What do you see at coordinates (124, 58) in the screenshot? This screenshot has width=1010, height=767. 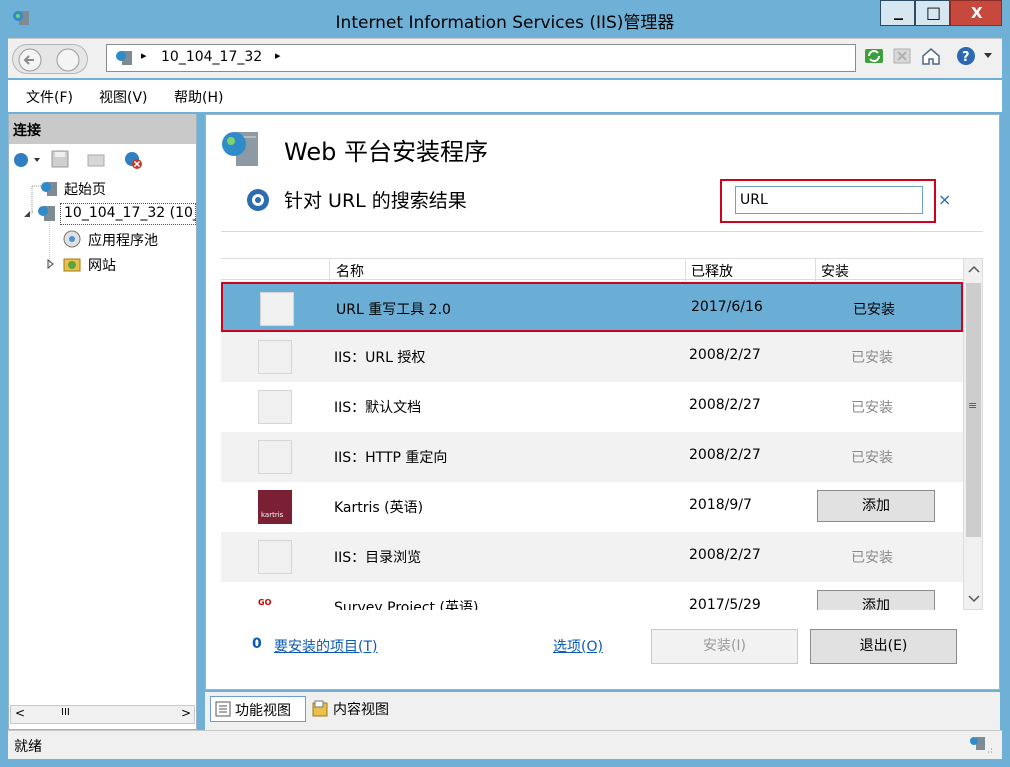 I see `server-icon` at bounding box center [124, 58].